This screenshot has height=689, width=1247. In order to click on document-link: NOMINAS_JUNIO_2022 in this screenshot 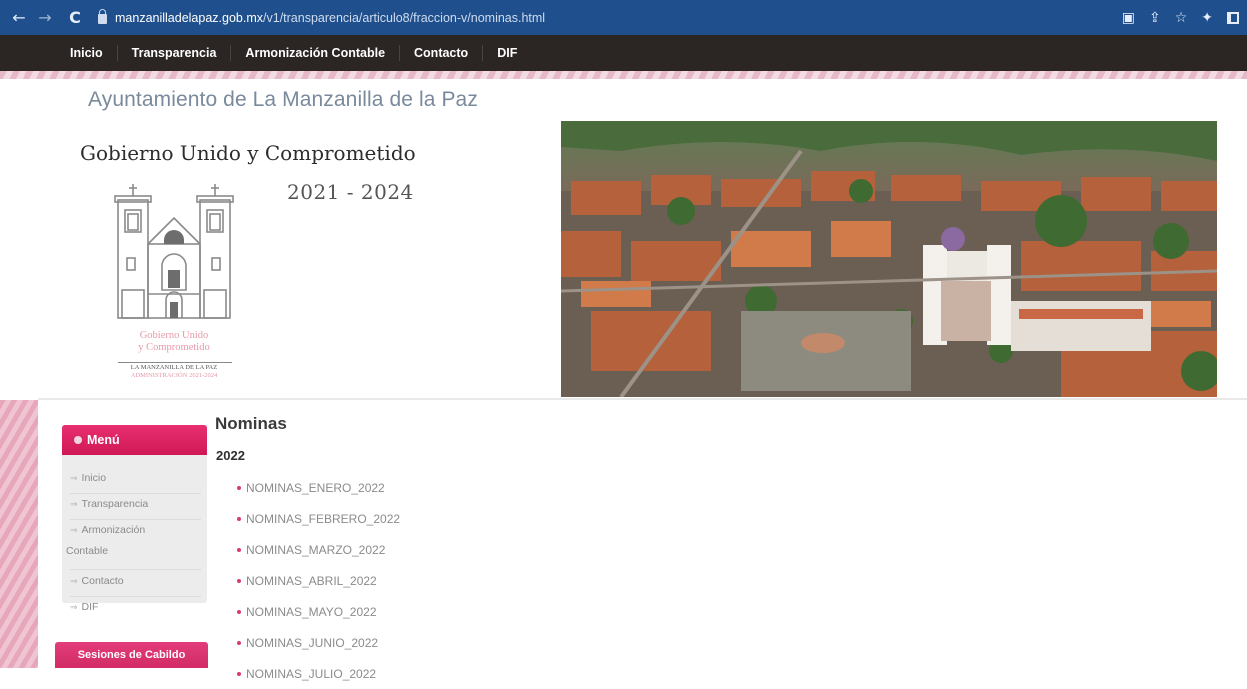, I will do `click(312, 643)`.